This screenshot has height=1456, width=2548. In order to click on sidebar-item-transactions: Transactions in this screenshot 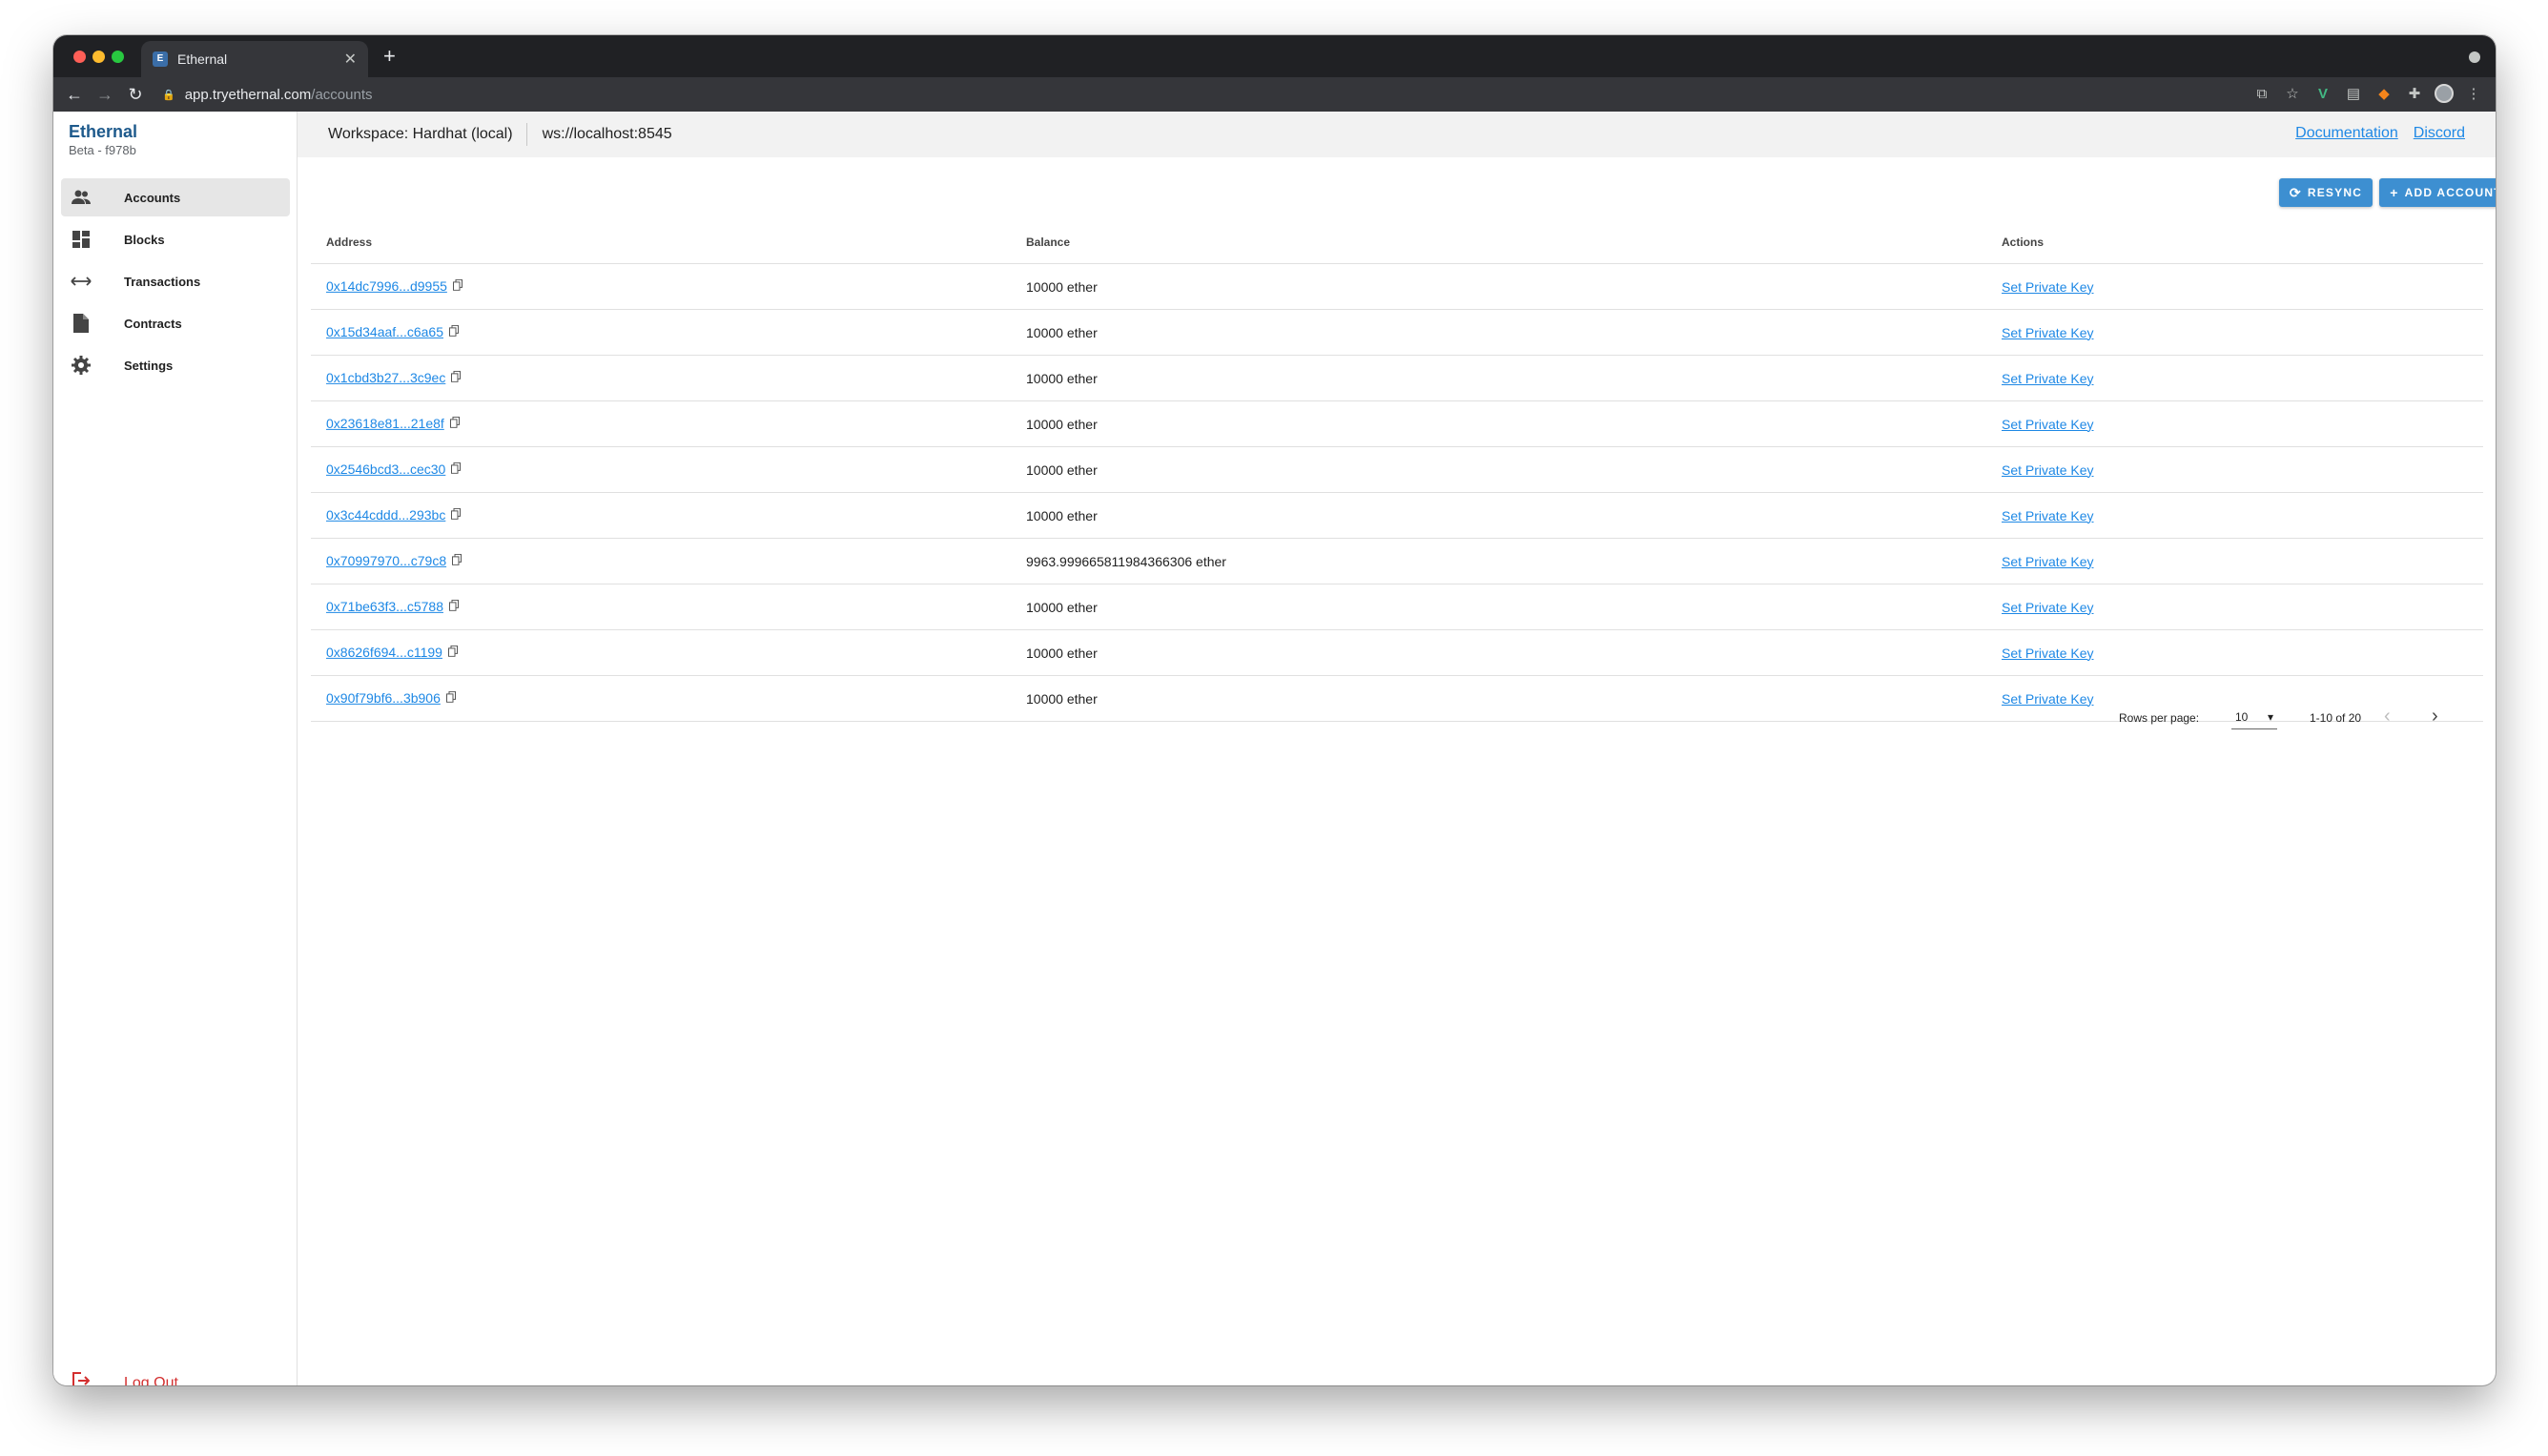, I will do `click(175, 281)`.